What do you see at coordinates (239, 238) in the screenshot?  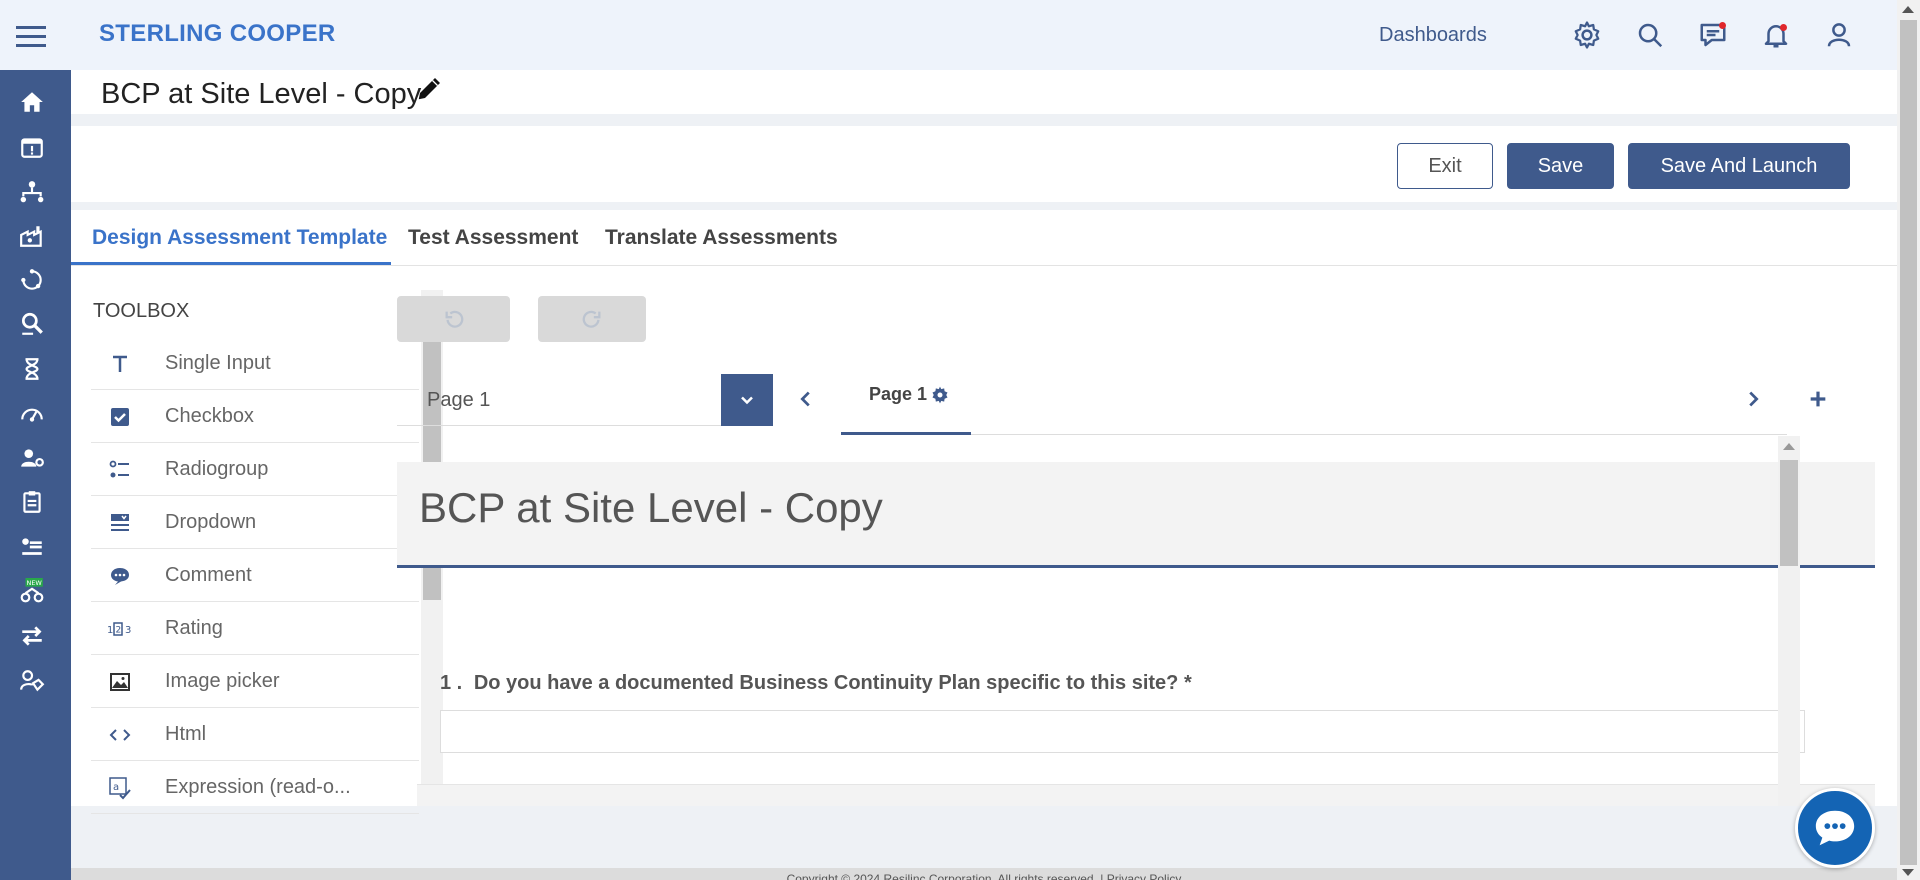 I see `tab-design-assessment-template: Design Assessment Template` at bounding box center [239, 238].